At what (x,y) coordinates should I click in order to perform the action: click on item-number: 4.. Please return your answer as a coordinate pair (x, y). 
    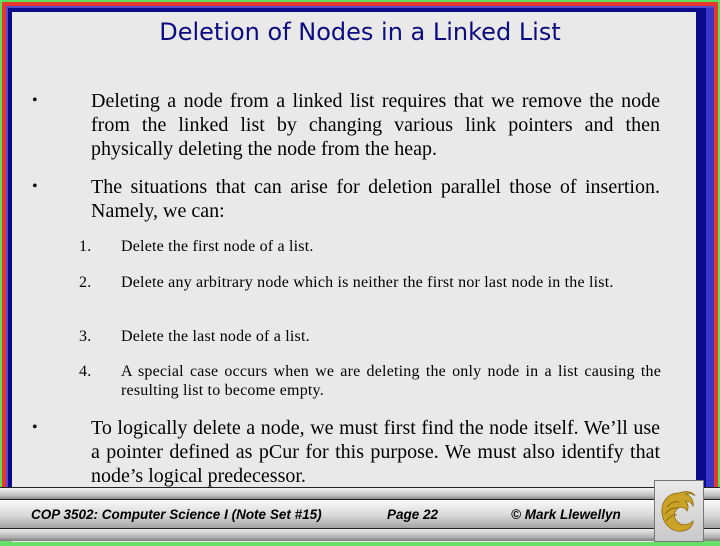
    Looking at the image, I should click on (85, 371).